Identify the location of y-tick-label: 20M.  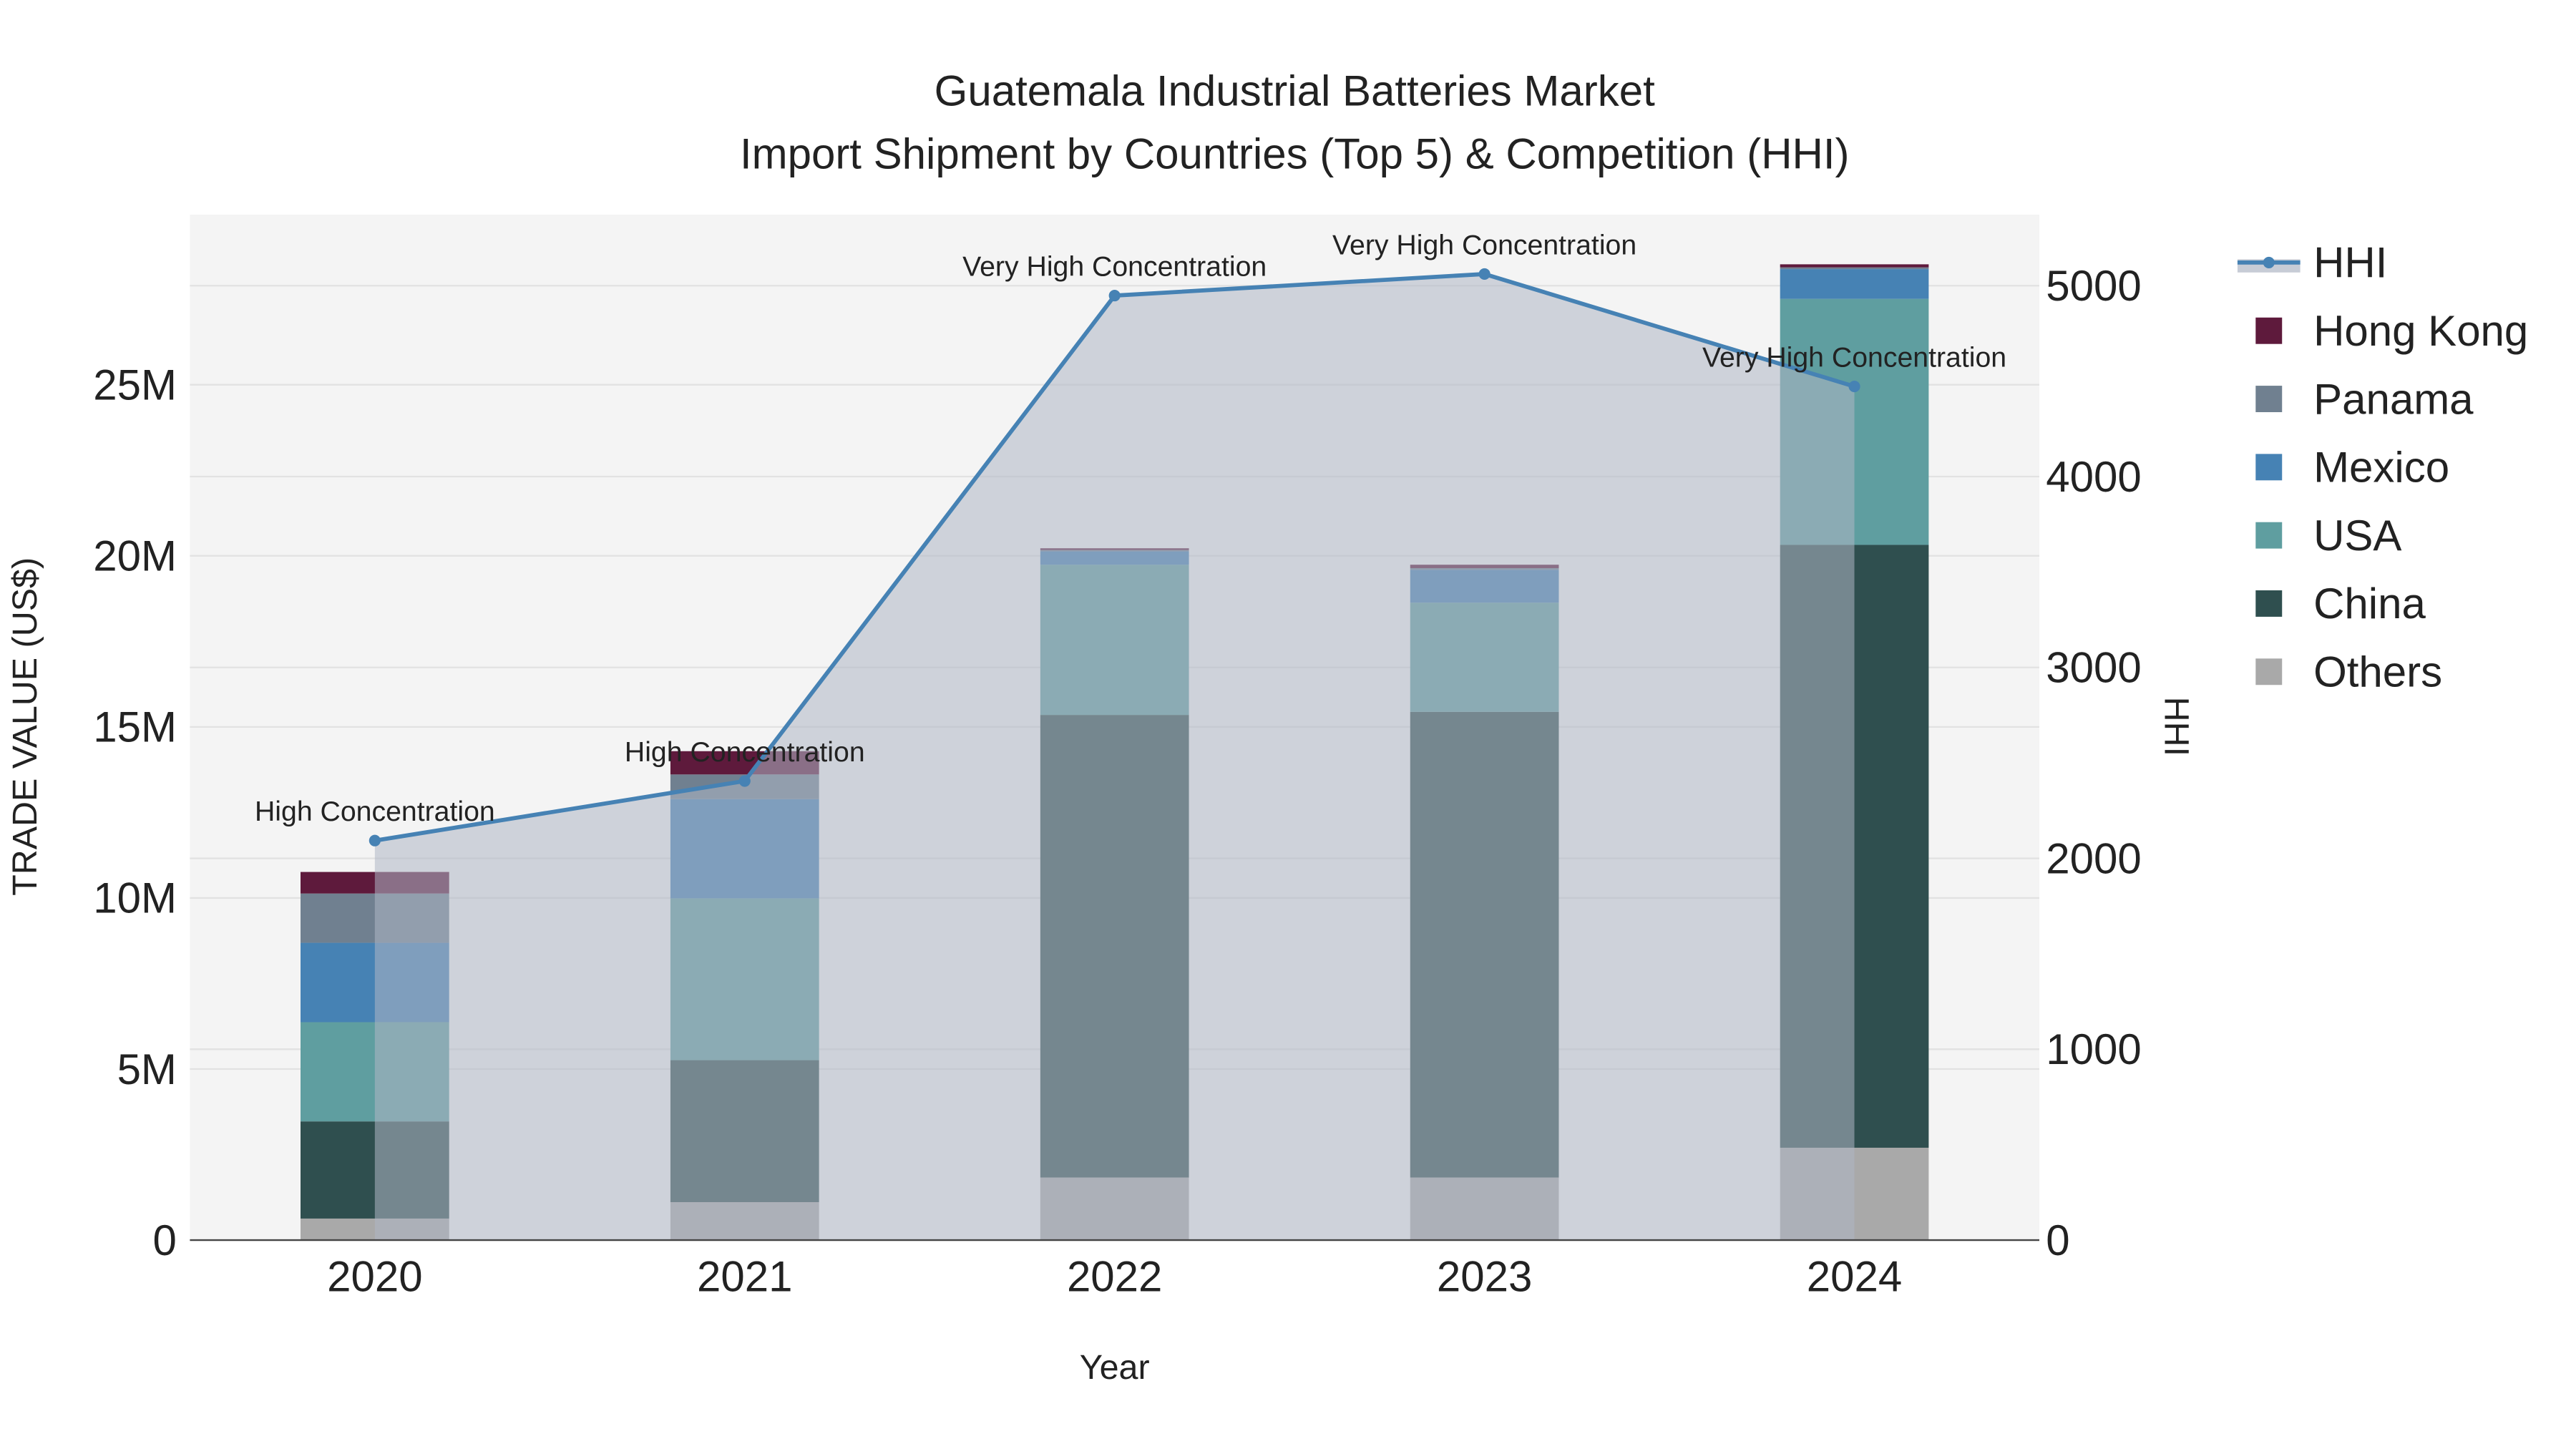
(135, 556).